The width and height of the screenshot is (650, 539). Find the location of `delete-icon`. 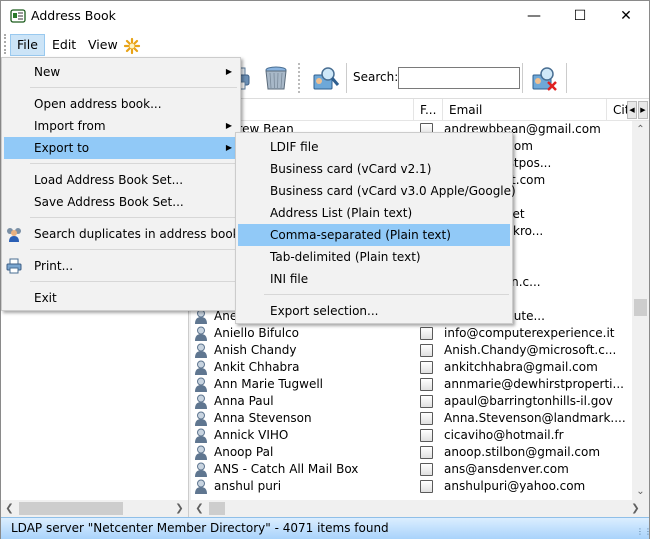

delete-icon is located at coordinates (276, 78).